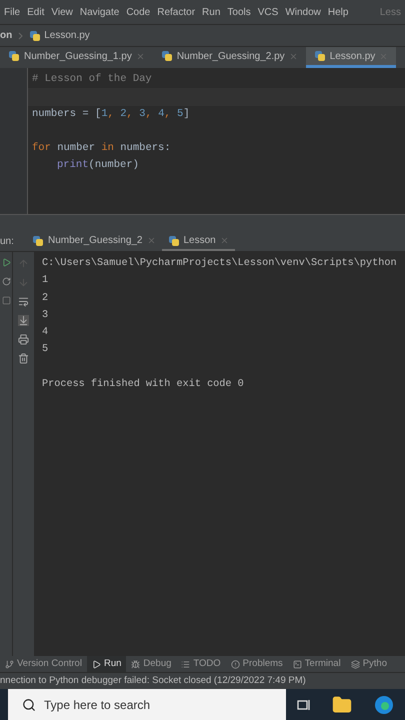 The width and height of the screenshot is (405, 720). What do you see at coordinates (94, 241) in the screenshot?
I see `run-tab: Number_Guessing_2` at bounding box center [94, 241].